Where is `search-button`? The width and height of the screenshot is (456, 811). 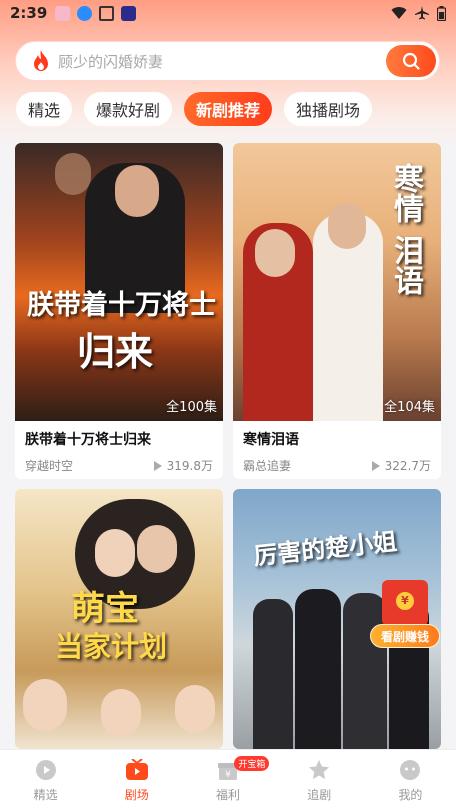
search-button is located at coordinates (411, 61).